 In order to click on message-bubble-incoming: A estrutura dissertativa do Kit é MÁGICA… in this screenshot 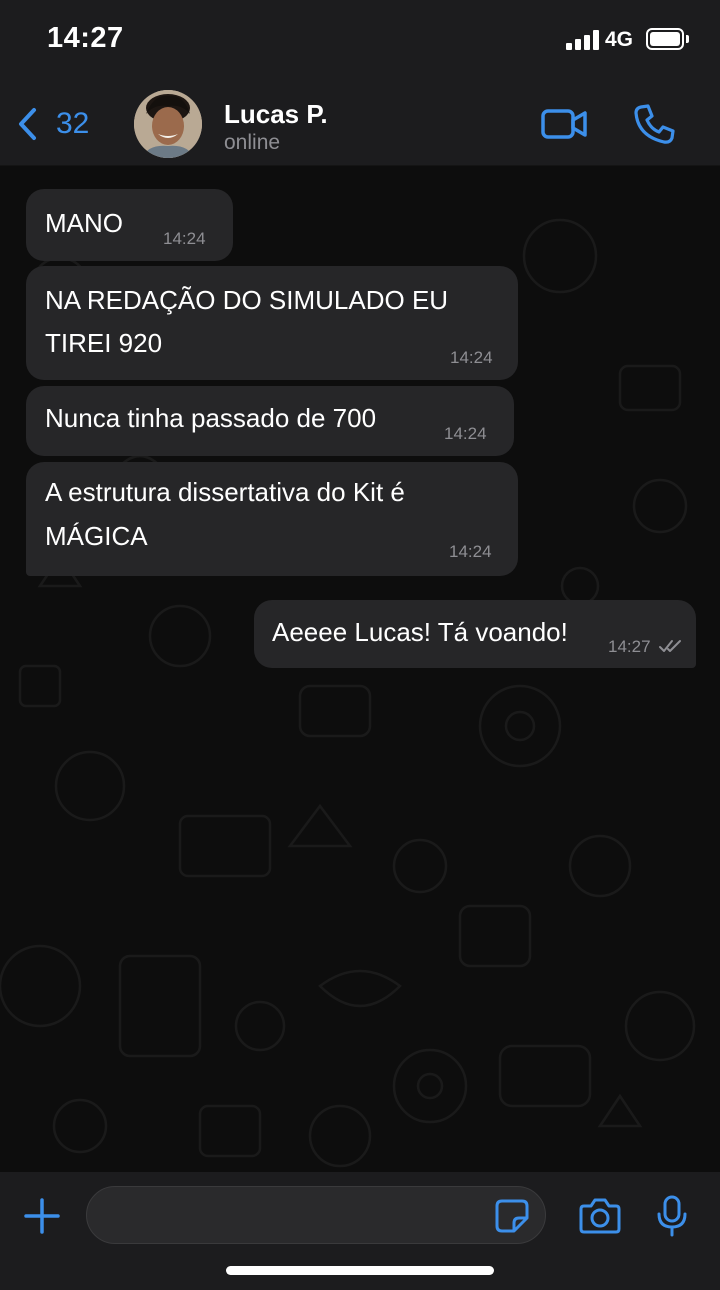, I will do `click(272, 519)`.